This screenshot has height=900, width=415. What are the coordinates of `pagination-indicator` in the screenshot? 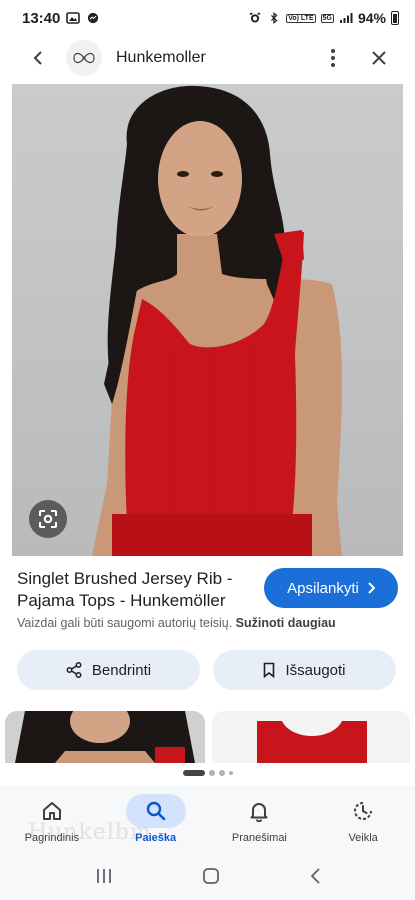 It's located at (207, 773).